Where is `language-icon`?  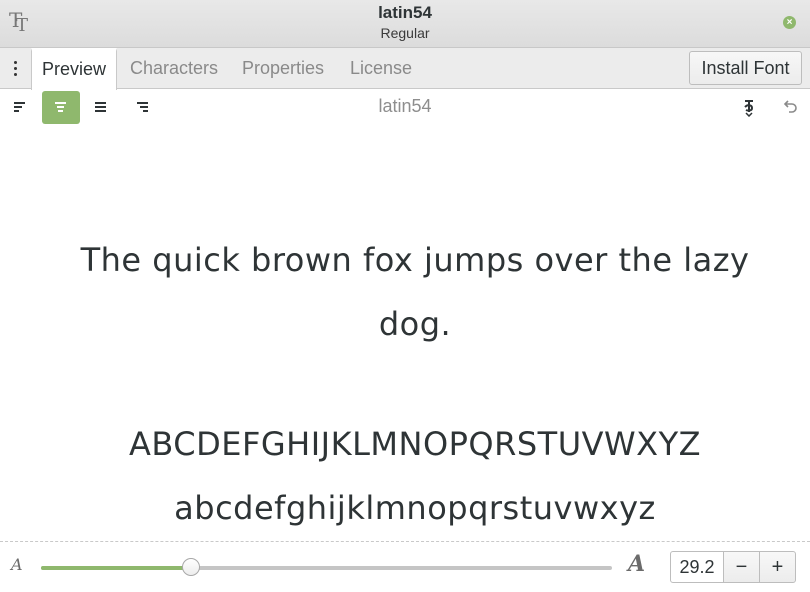 language-icon is located at coordinates (750, 107).